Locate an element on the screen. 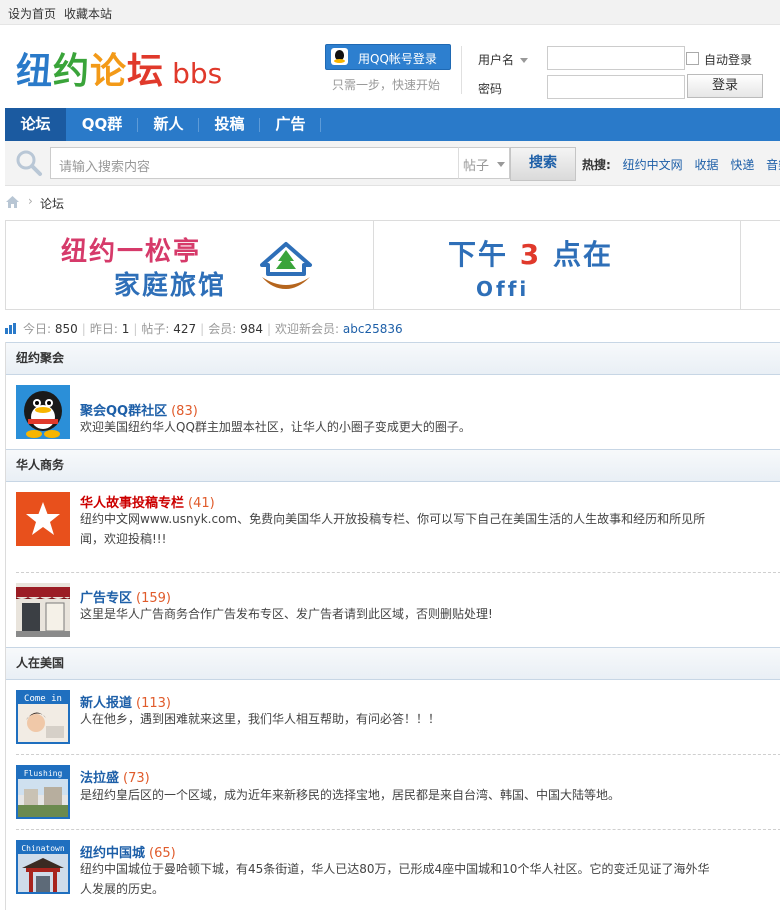  search-icon is located at coordinates (29, 163).